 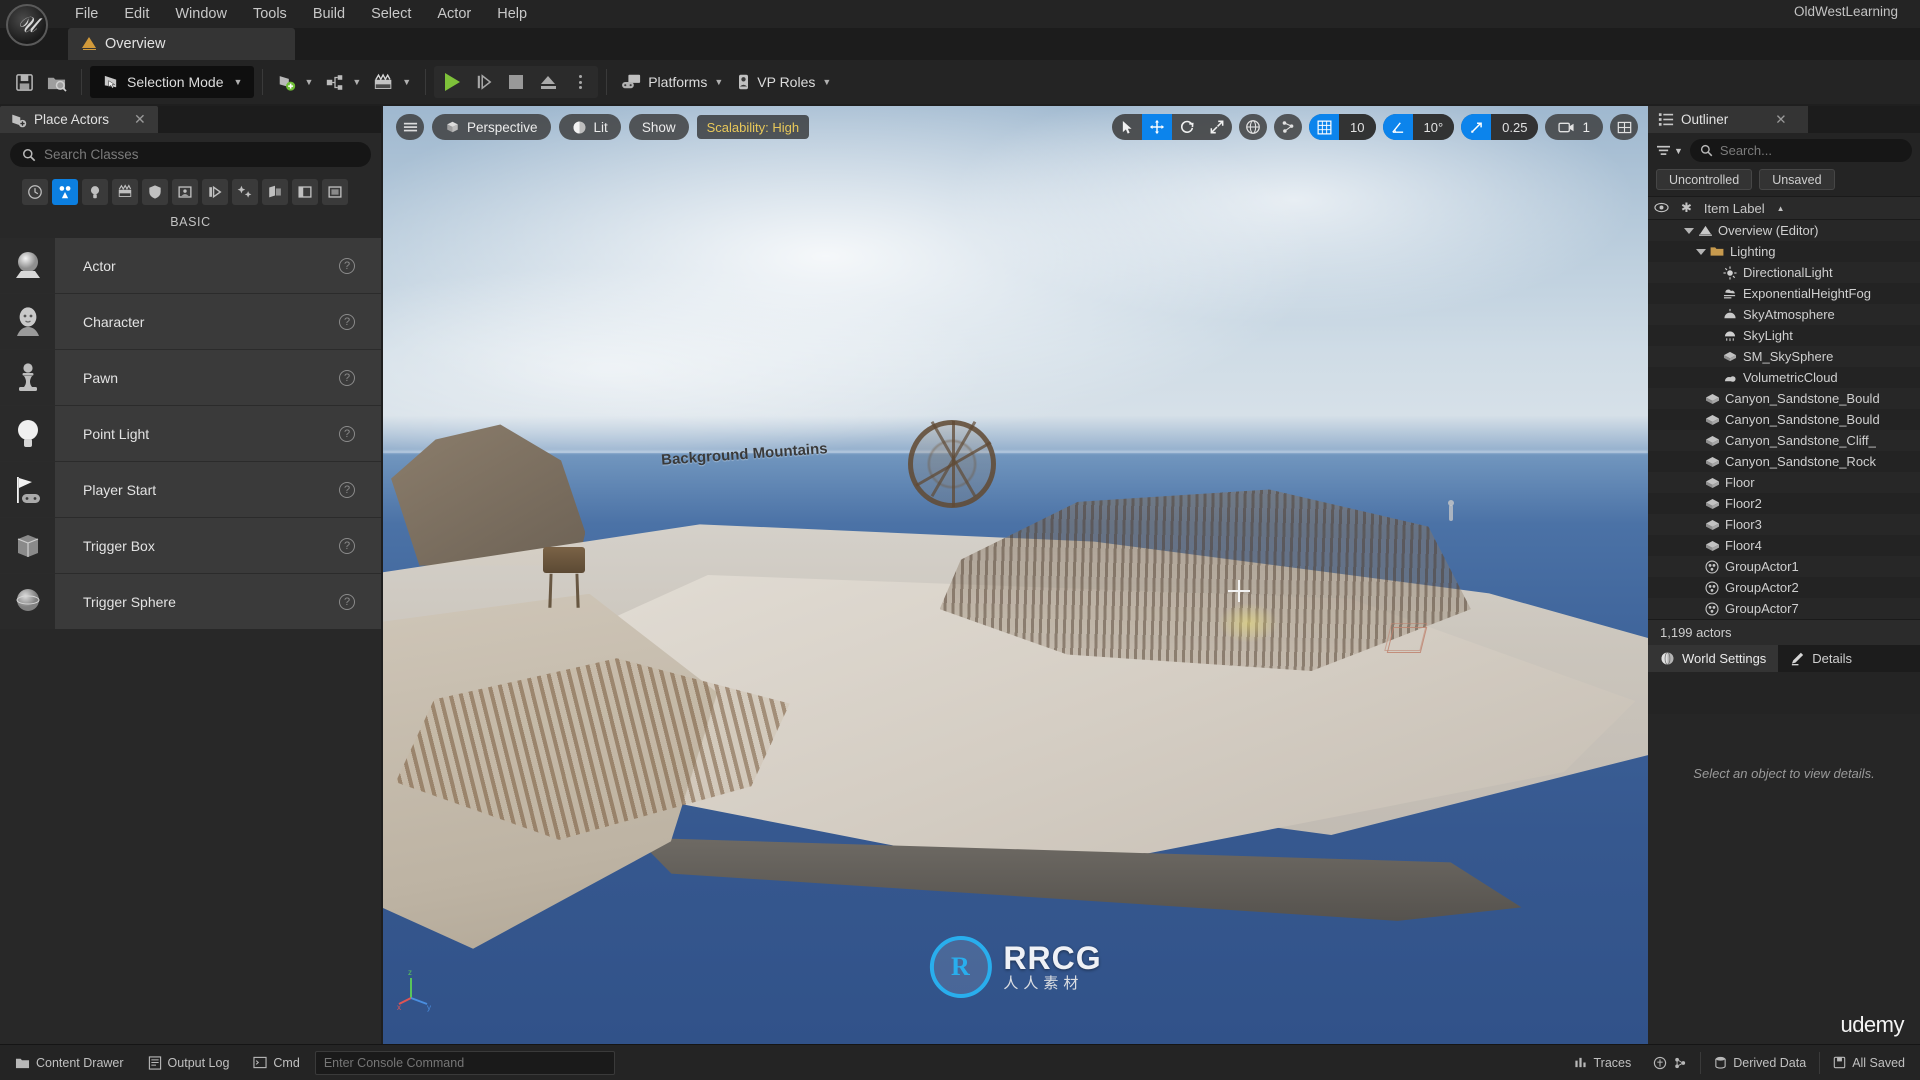 What do you see at coordinates (410, 127) in the screenshot?
I see `viewport-menu-button` at bounding box center [410, 127].